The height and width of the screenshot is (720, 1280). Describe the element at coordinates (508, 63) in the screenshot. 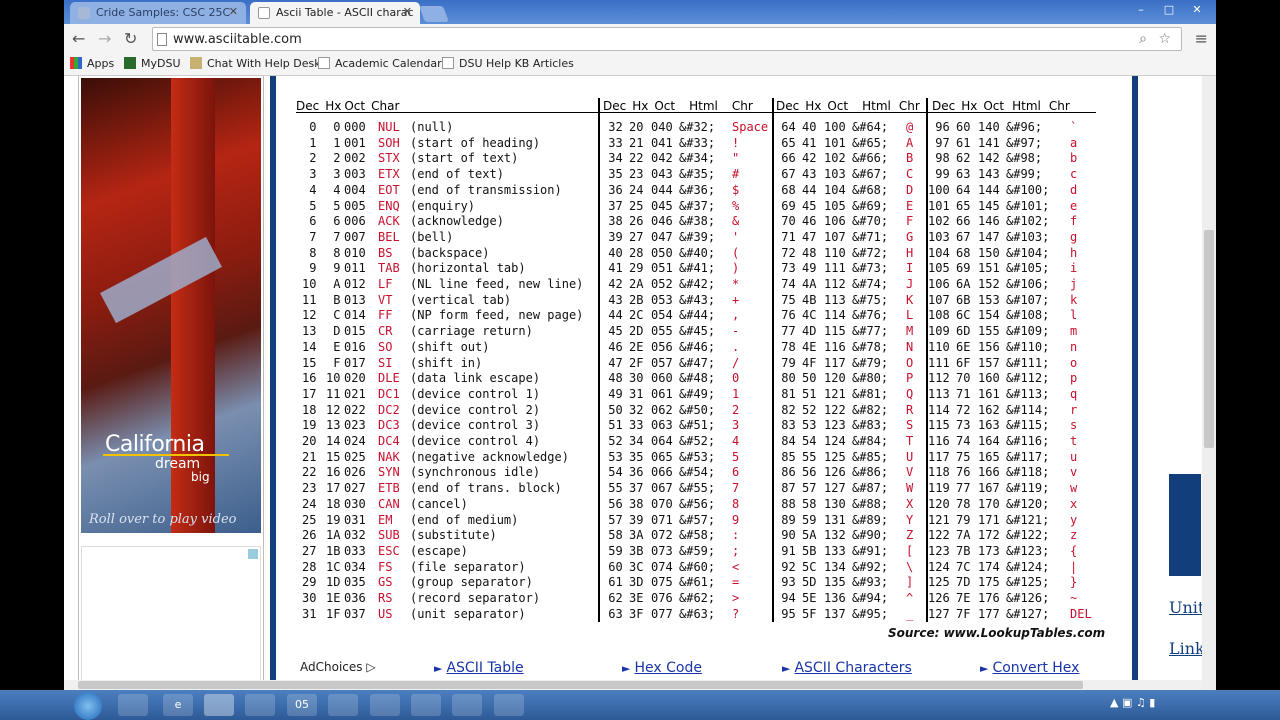

I see `bookmark-help-kb: DSU Help KB Articles` at that location.